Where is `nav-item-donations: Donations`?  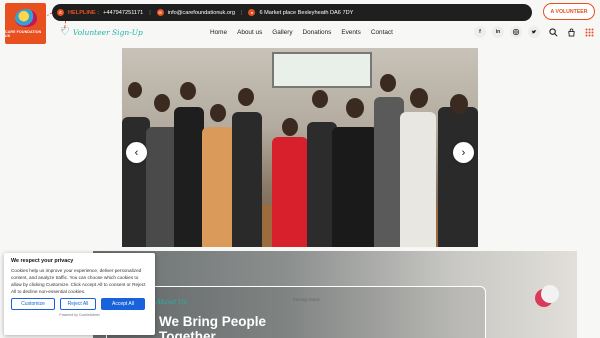 nav-item-donations: Donations is located at coordinates (317, 32).